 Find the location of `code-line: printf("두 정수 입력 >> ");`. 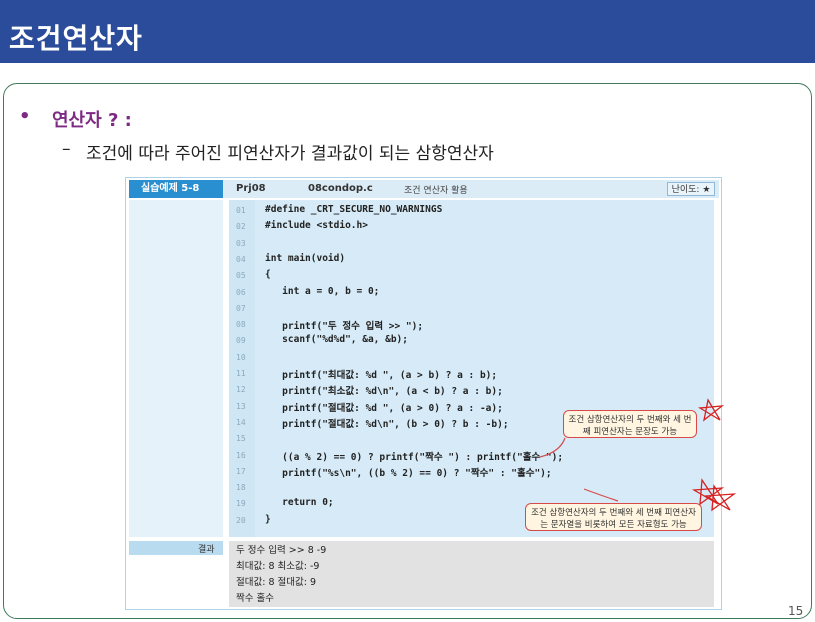

code-line: printf("두 정수 입력 >> "); is located at coordinates (344, 327).